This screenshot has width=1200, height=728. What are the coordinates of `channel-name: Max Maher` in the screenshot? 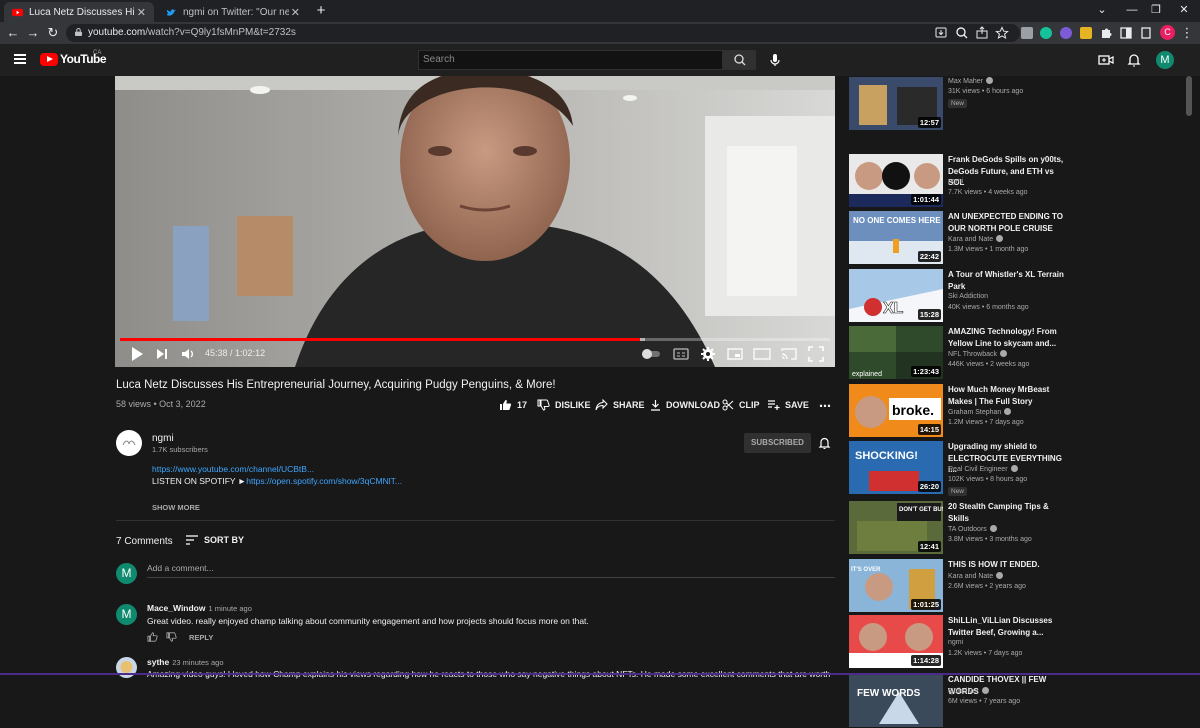 It's located at (971, 81).